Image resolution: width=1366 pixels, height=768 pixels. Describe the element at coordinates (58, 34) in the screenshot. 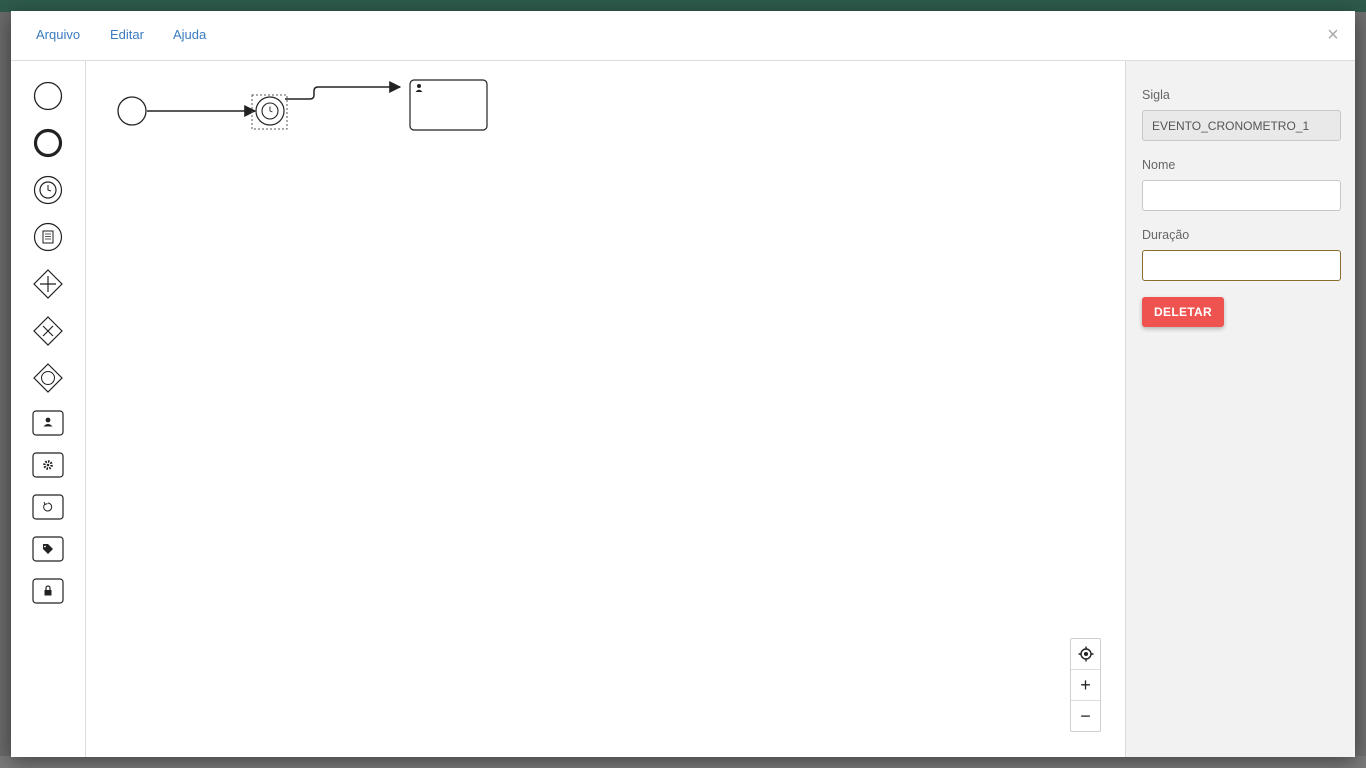

I see `menu-arquivo: Arquivo` at that location.